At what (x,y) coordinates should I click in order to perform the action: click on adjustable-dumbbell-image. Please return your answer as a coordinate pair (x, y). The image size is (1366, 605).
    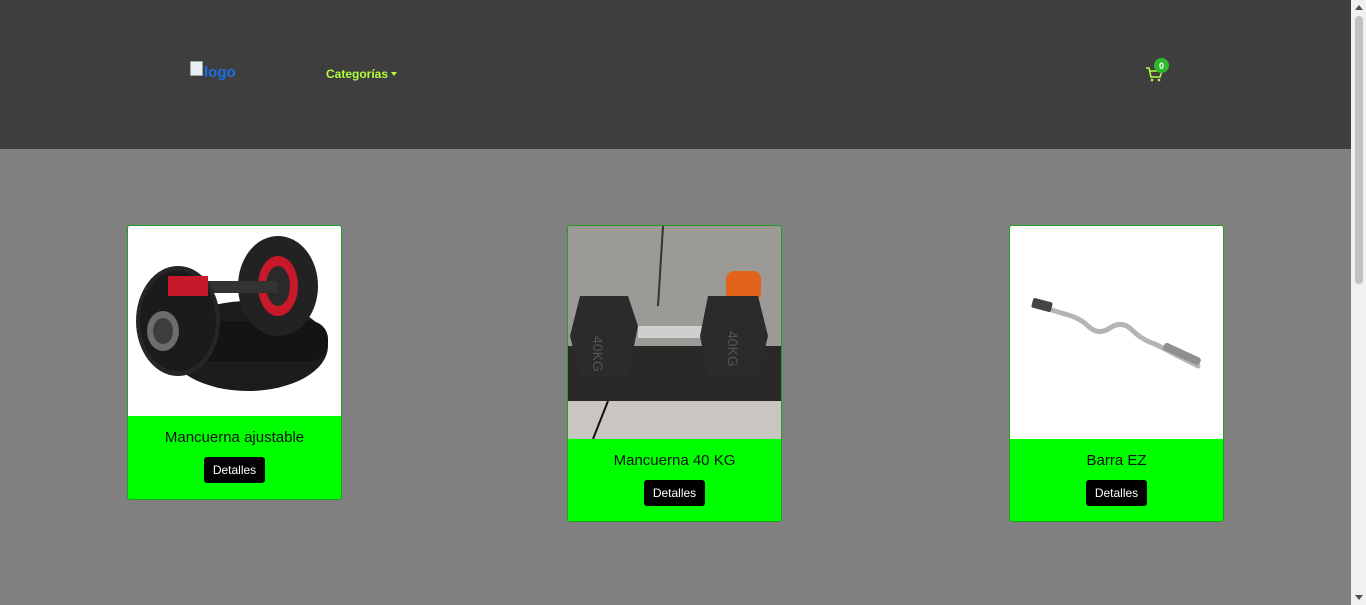
    Looking at the image, I should click on (234, 321).